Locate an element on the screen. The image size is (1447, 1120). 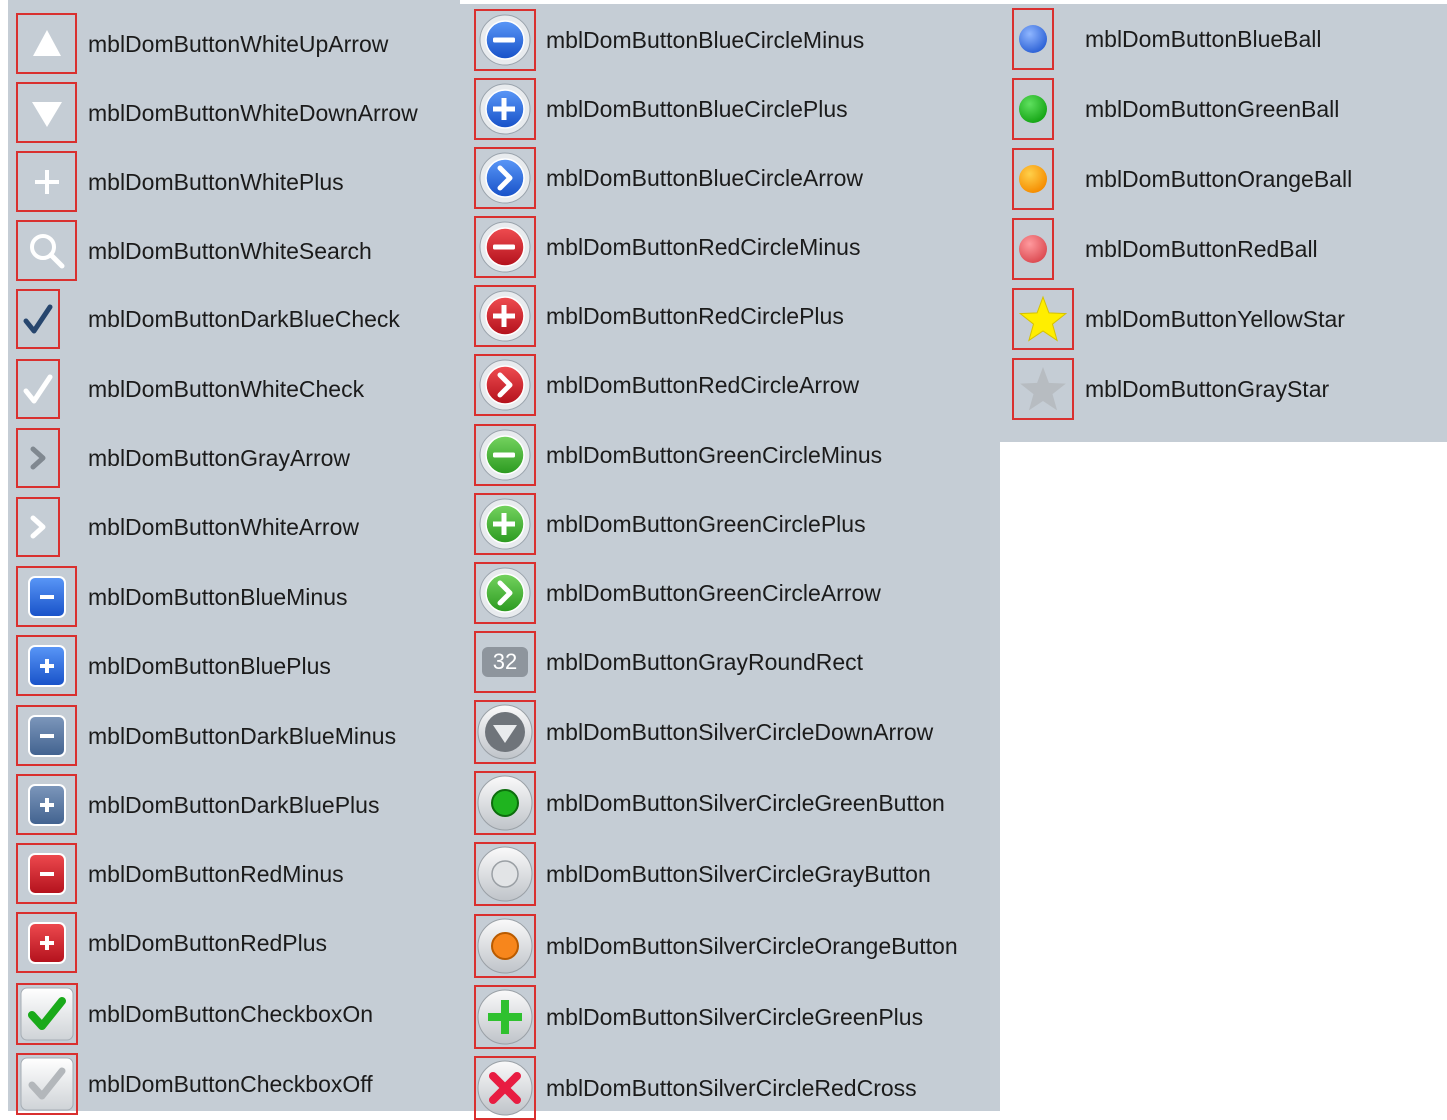
blue-plus-icon is located at coordinates (46, 665).